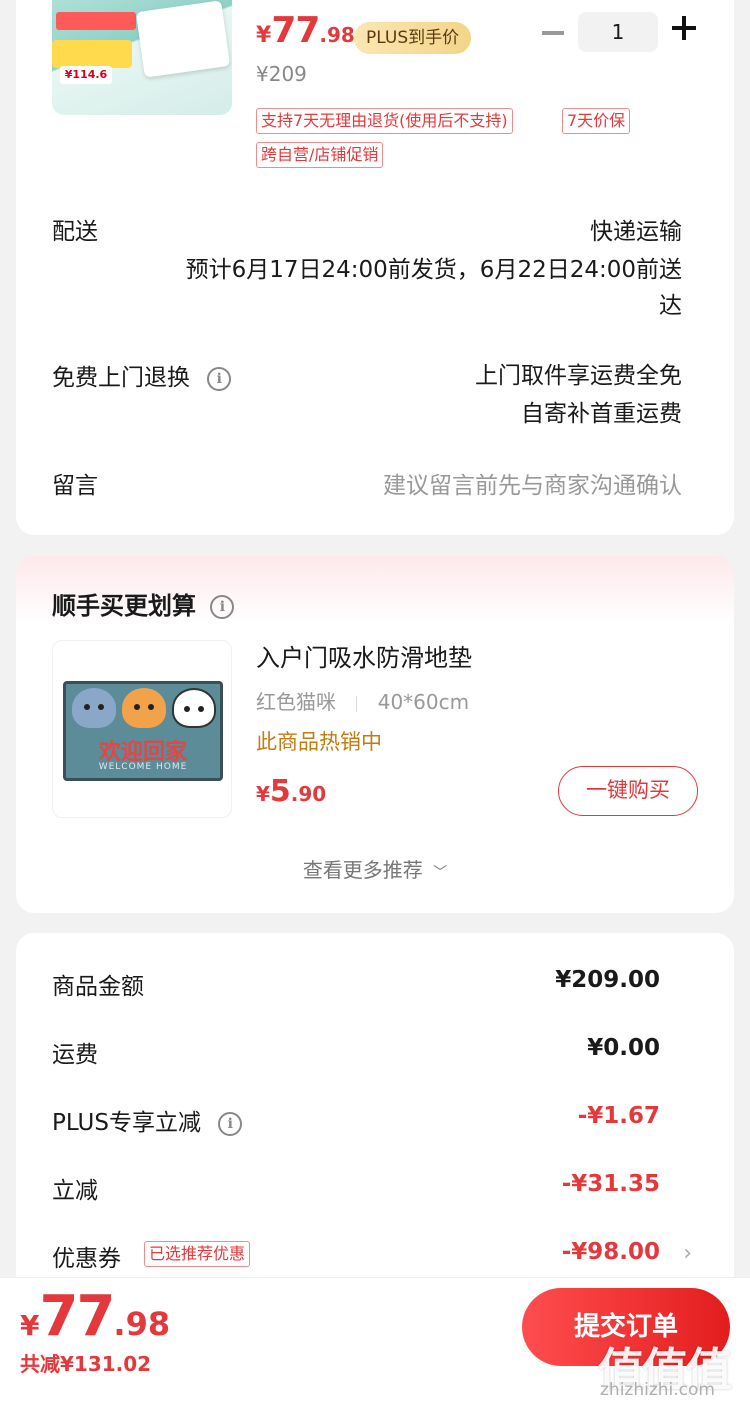  I want to click on summary-label-shipping: 运费, so click(75, 1055).